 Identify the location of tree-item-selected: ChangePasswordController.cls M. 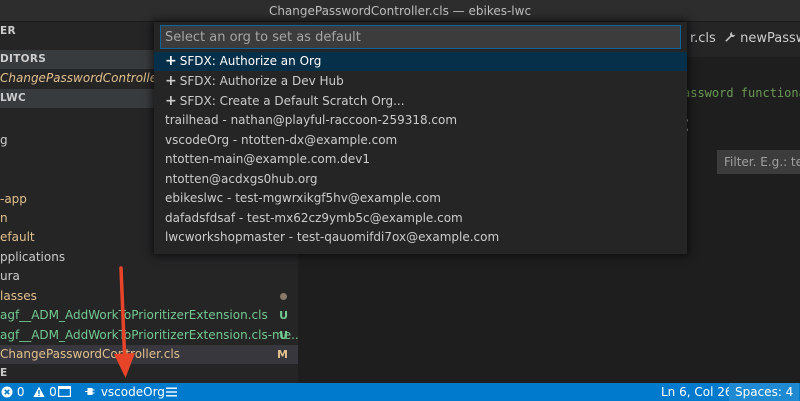
(149, 354).